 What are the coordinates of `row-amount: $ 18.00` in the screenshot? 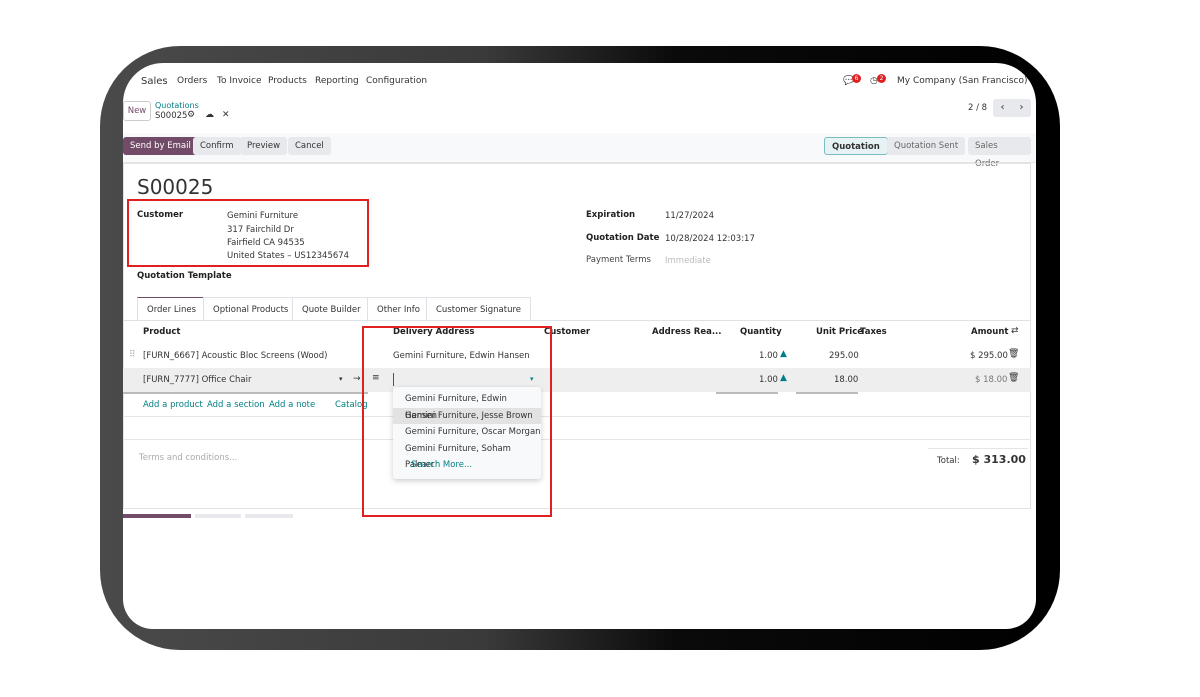 It's located at (991, 380).